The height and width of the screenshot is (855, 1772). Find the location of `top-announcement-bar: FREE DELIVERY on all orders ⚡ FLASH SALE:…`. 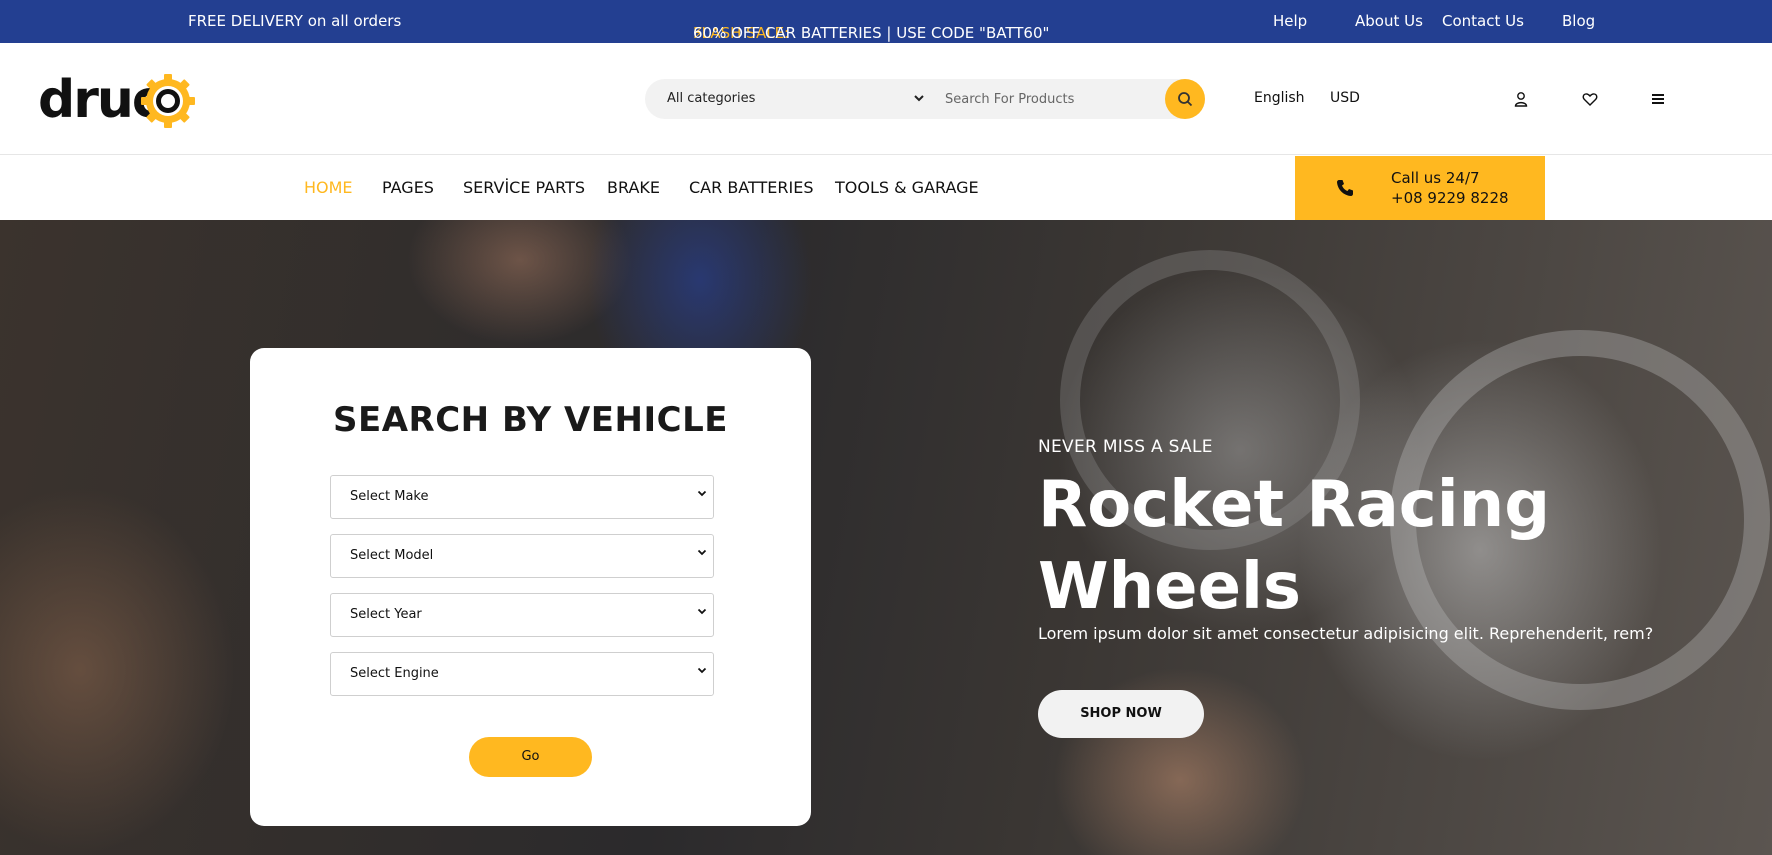

top-announcement-bar: FREE DELIVERY on all orders ⚡ FLASH SALE:… is located at coordinates (886, 21).